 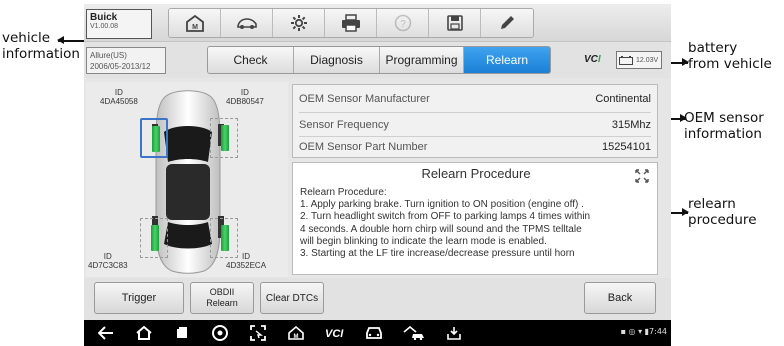 I want to click on print-button, so click(x=351, y=23).